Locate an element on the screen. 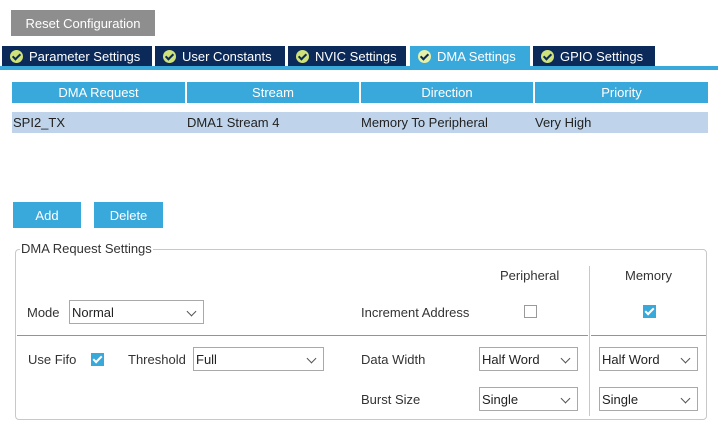 This screenshot has height=424, width=718. column-header-priority: Priority is located at coordinates (621, 92).